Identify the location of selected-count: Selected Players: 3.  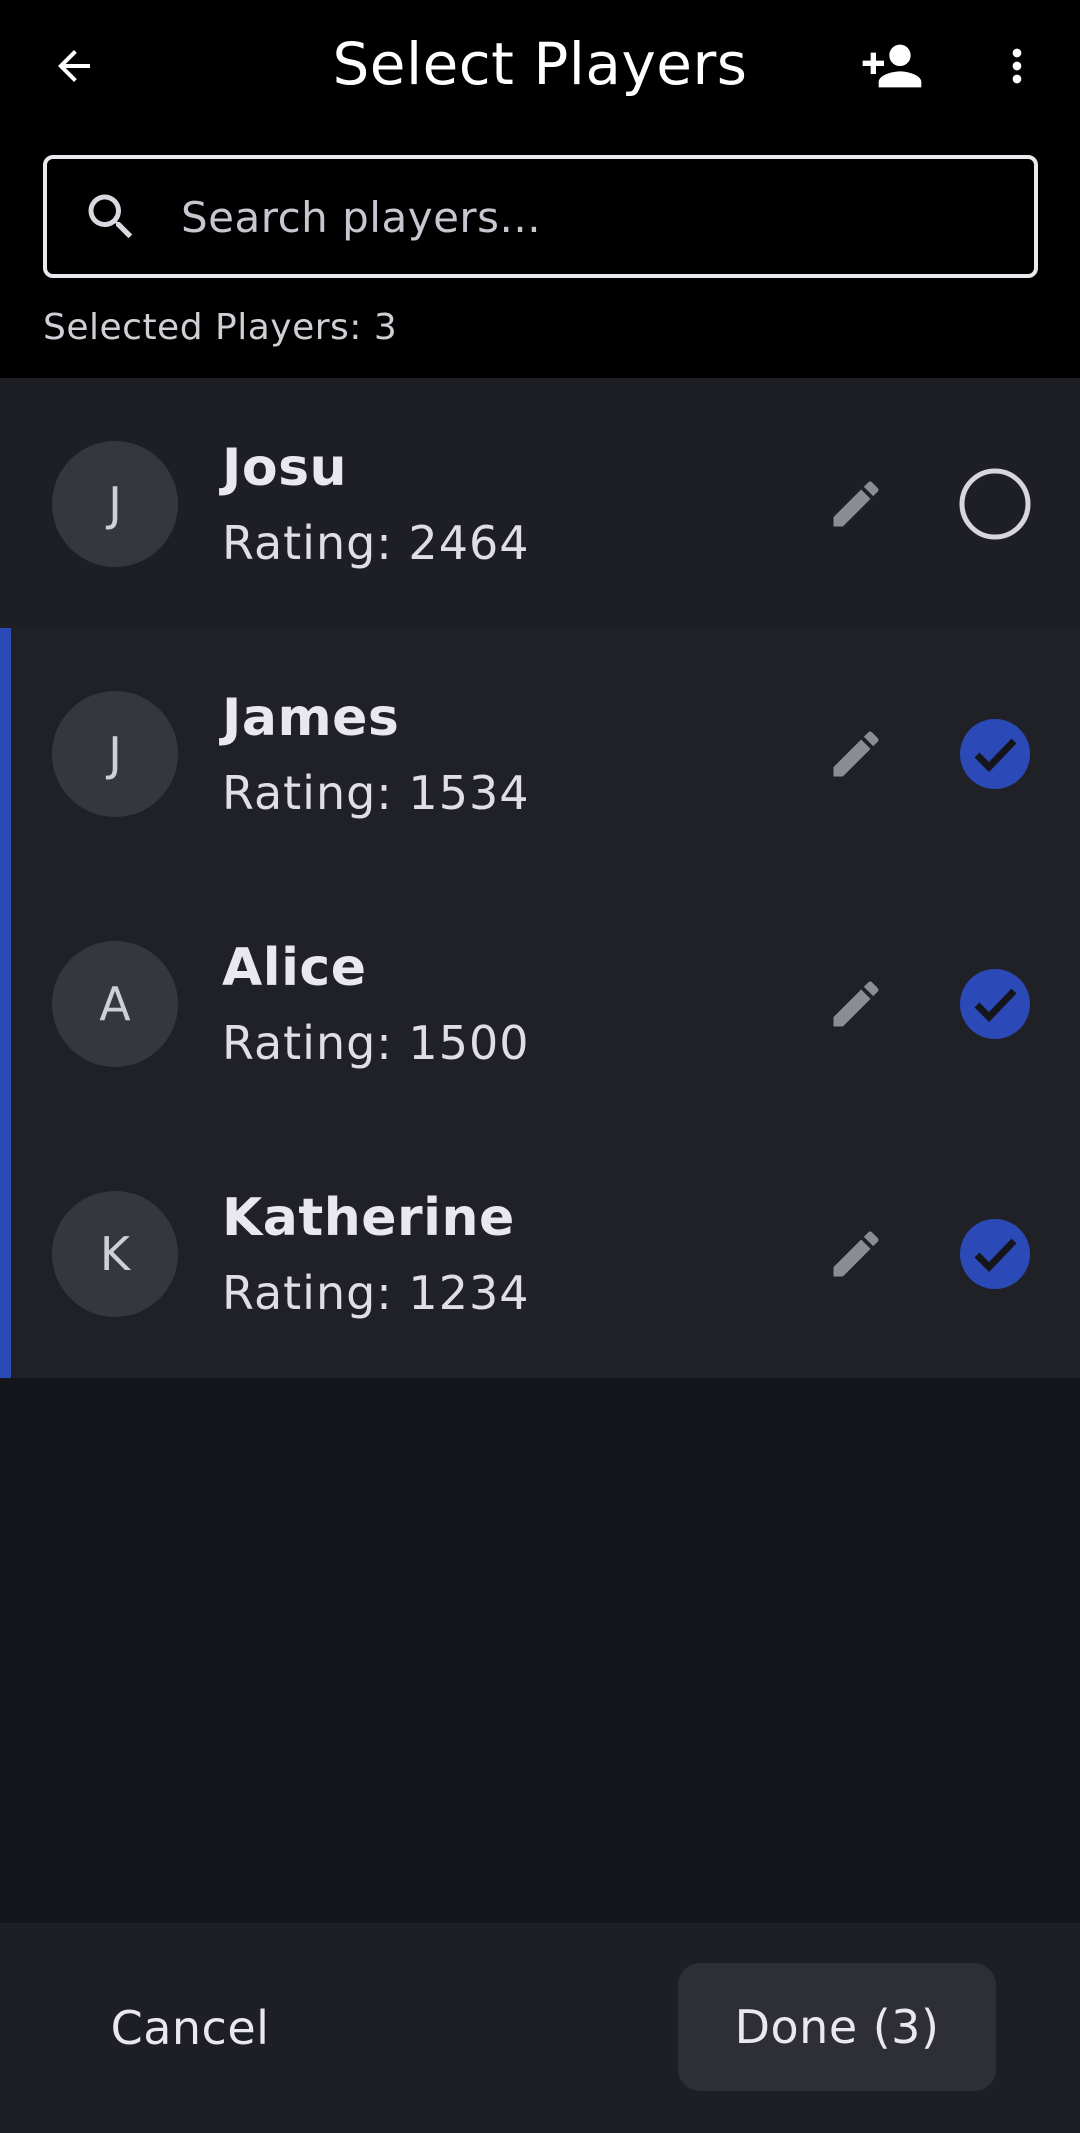
(220, 327).